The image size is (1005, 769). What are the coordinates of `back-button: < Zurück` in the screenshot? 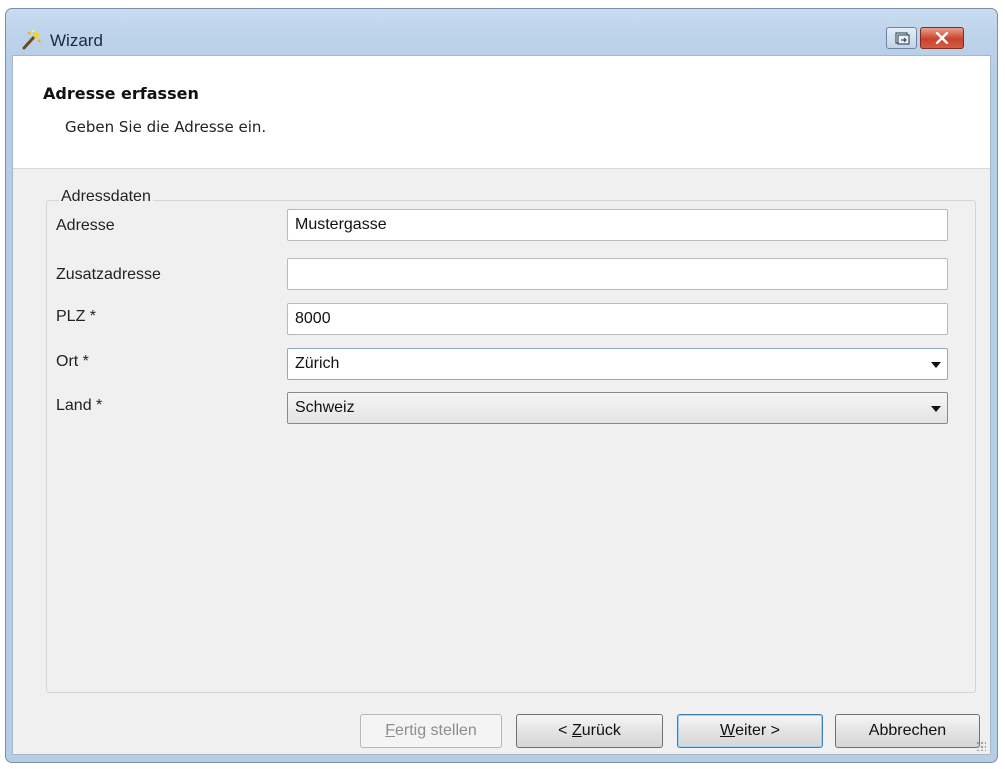 It's located at (589, 731).